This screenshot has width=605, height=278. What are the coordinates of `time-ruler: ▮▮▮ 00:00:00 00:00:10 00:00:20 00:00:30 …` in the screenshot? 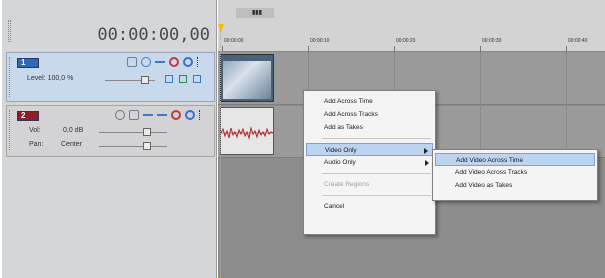 It's located at (411, 26).